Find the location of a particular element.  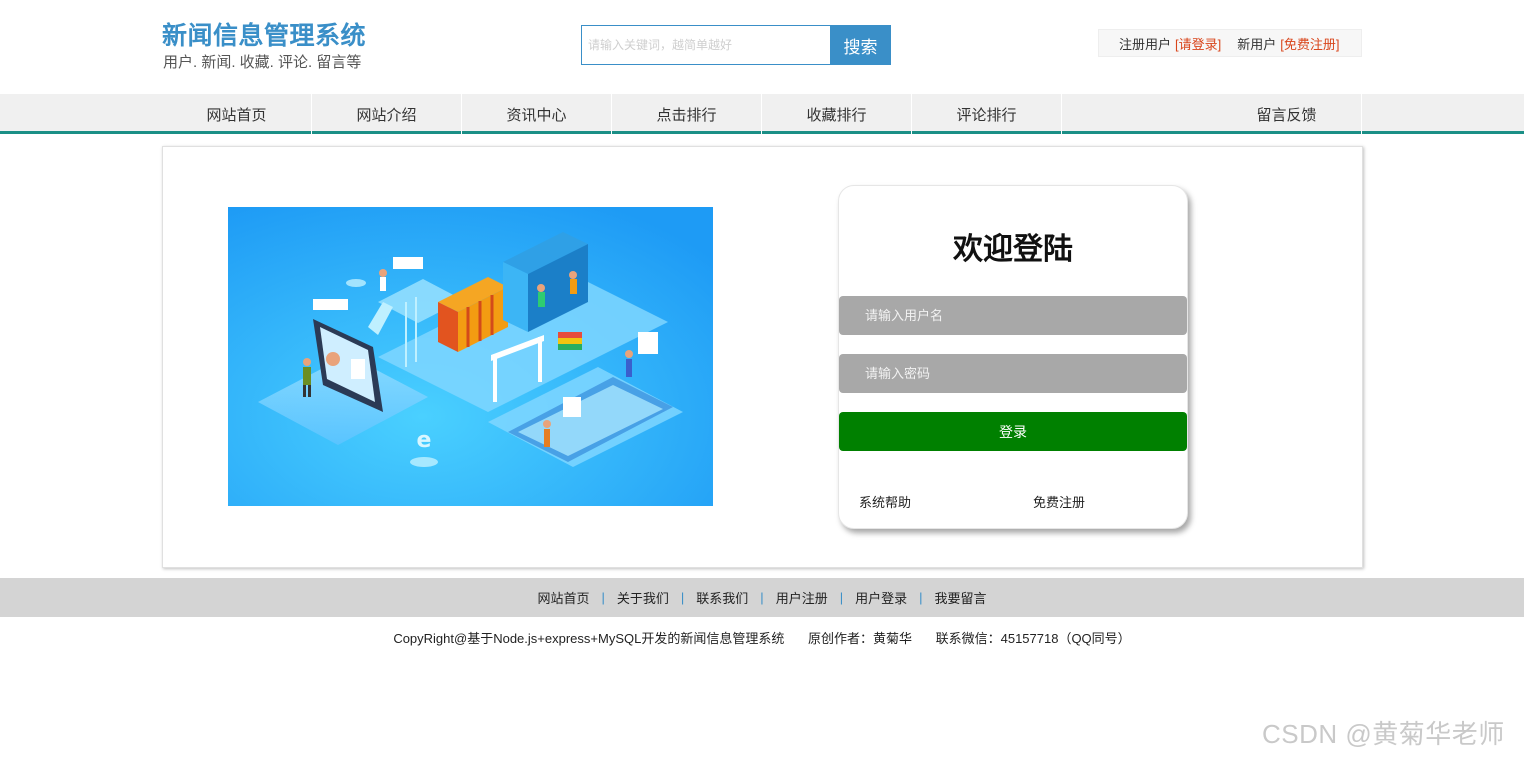

search-button: 搜索 is located at coordinates (860, 45).